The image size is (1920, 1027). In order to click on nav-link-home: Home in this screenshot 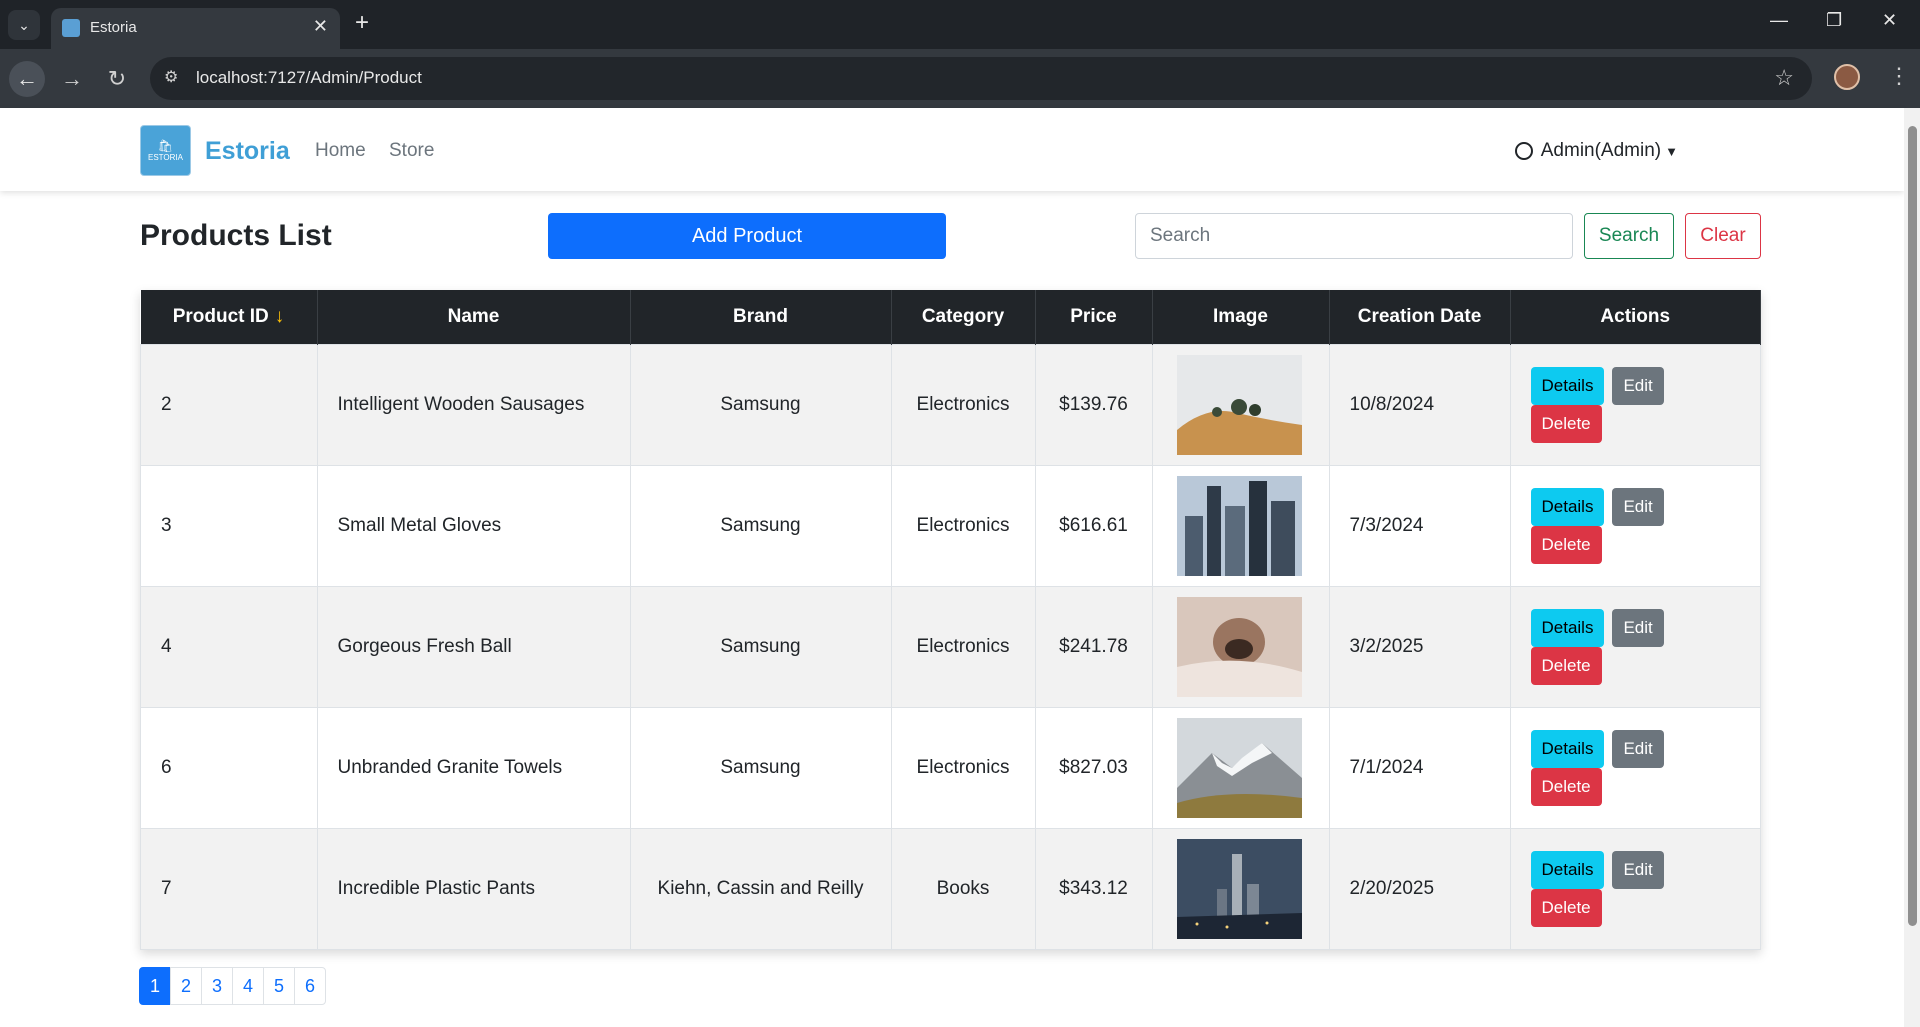, I will do `click(340, 151)`.